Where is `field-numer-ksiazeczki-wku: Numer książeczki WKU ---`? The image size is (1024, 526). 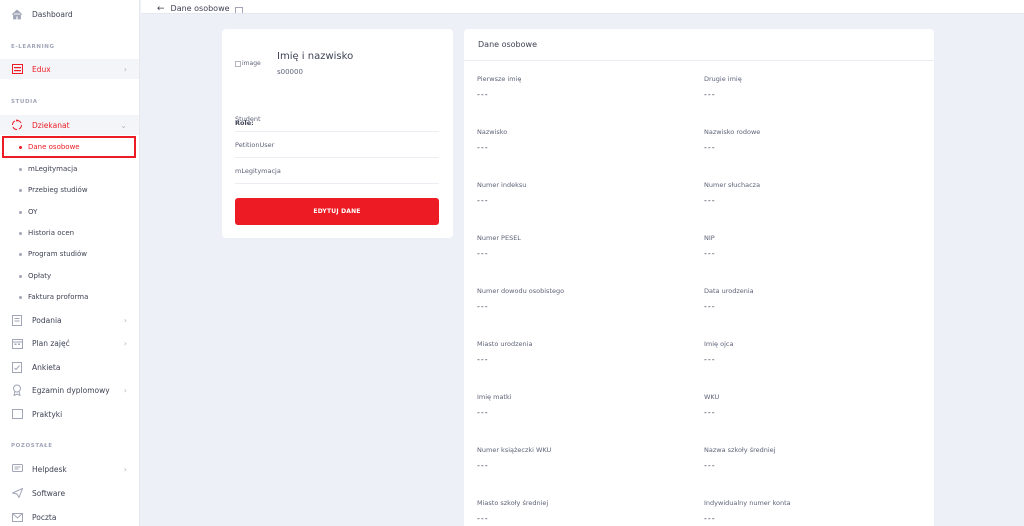
field-numer-ksiazeczki-wku: Numer książeczki WKU --- is located at coordinates (577, 458).